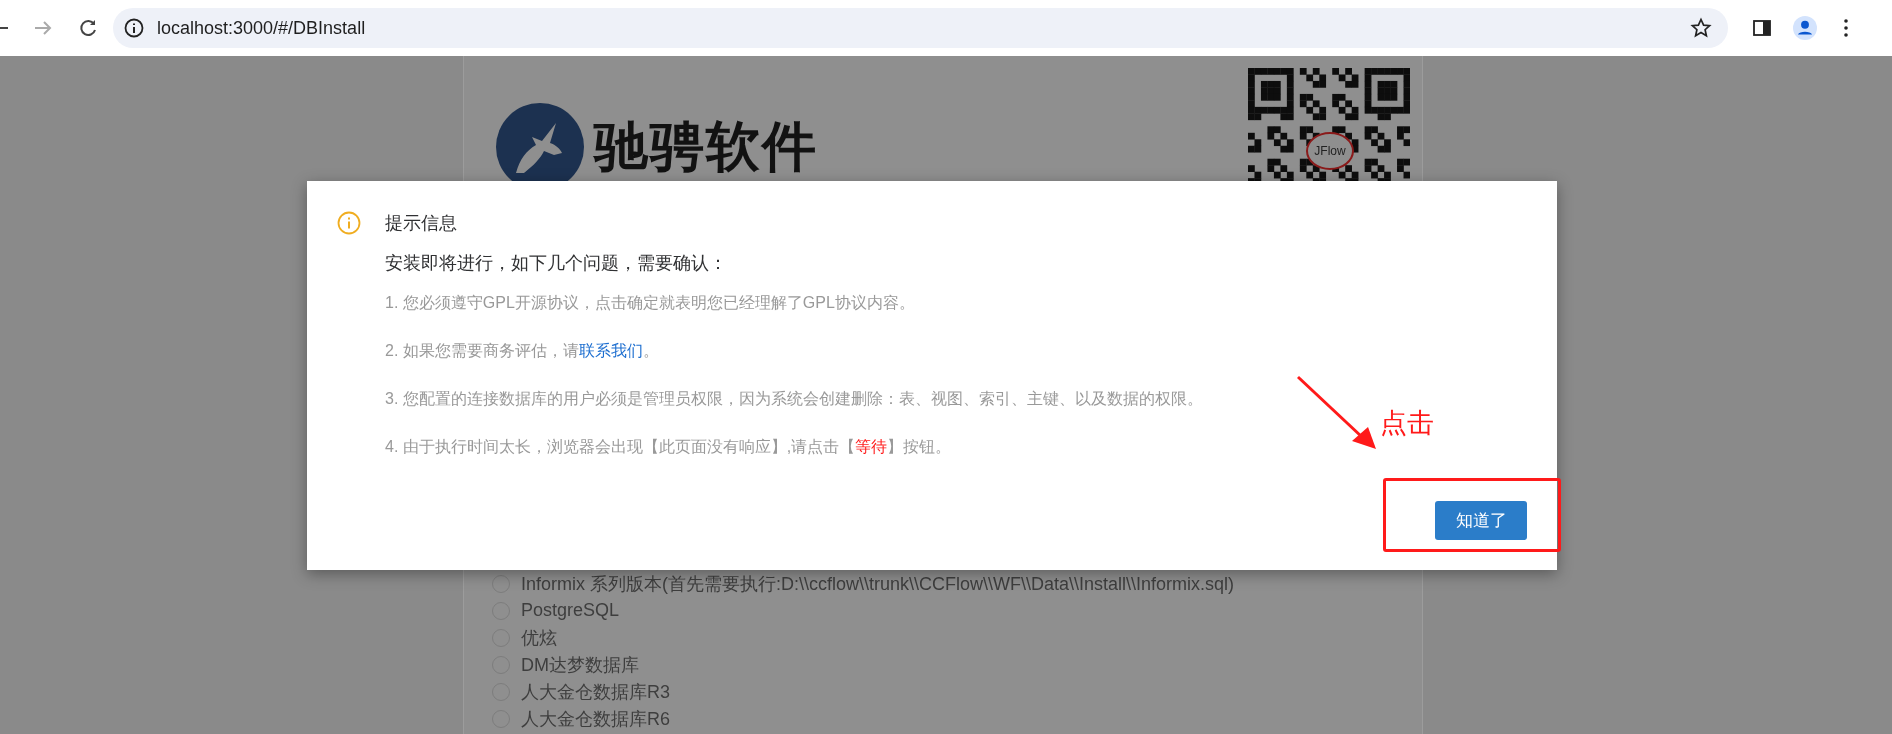 This screenshot has width=1892, height=734. I want to click on notice-item: 2. 如果您需要商务评估，请联系我们。, so click(522, 351).